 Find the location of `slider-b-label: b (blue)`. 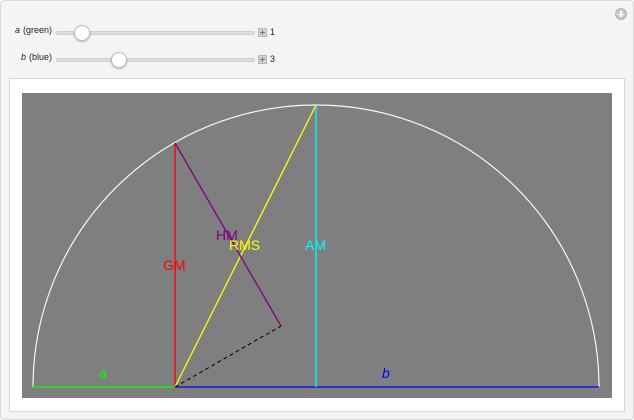

slider-b-label: b (blue) is located at coordinates (36, 57).